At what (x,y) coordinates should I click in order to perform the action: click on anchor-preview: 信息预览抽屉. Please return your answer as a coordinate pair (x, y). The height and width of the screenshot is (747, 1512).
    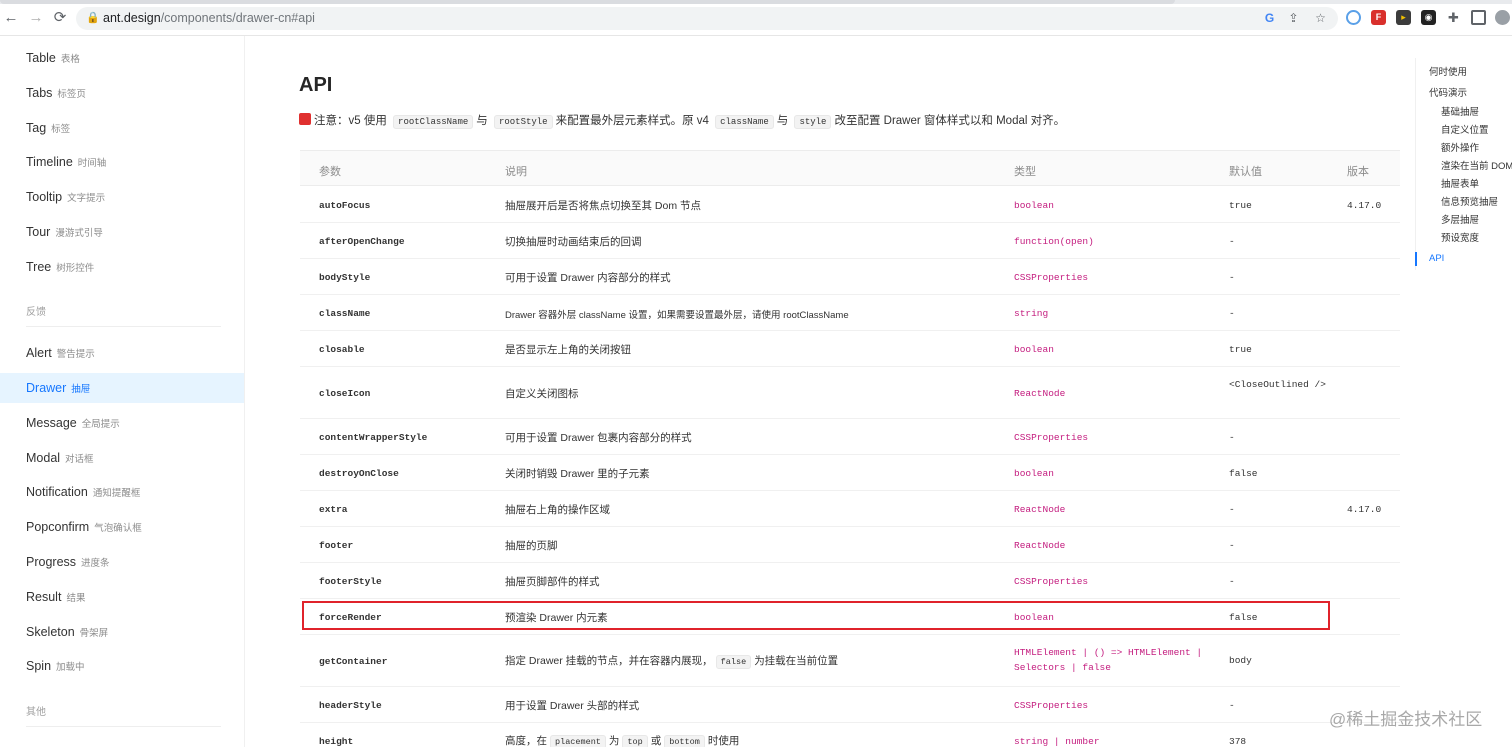
    Looking at the image, I should click on (1469, 201).